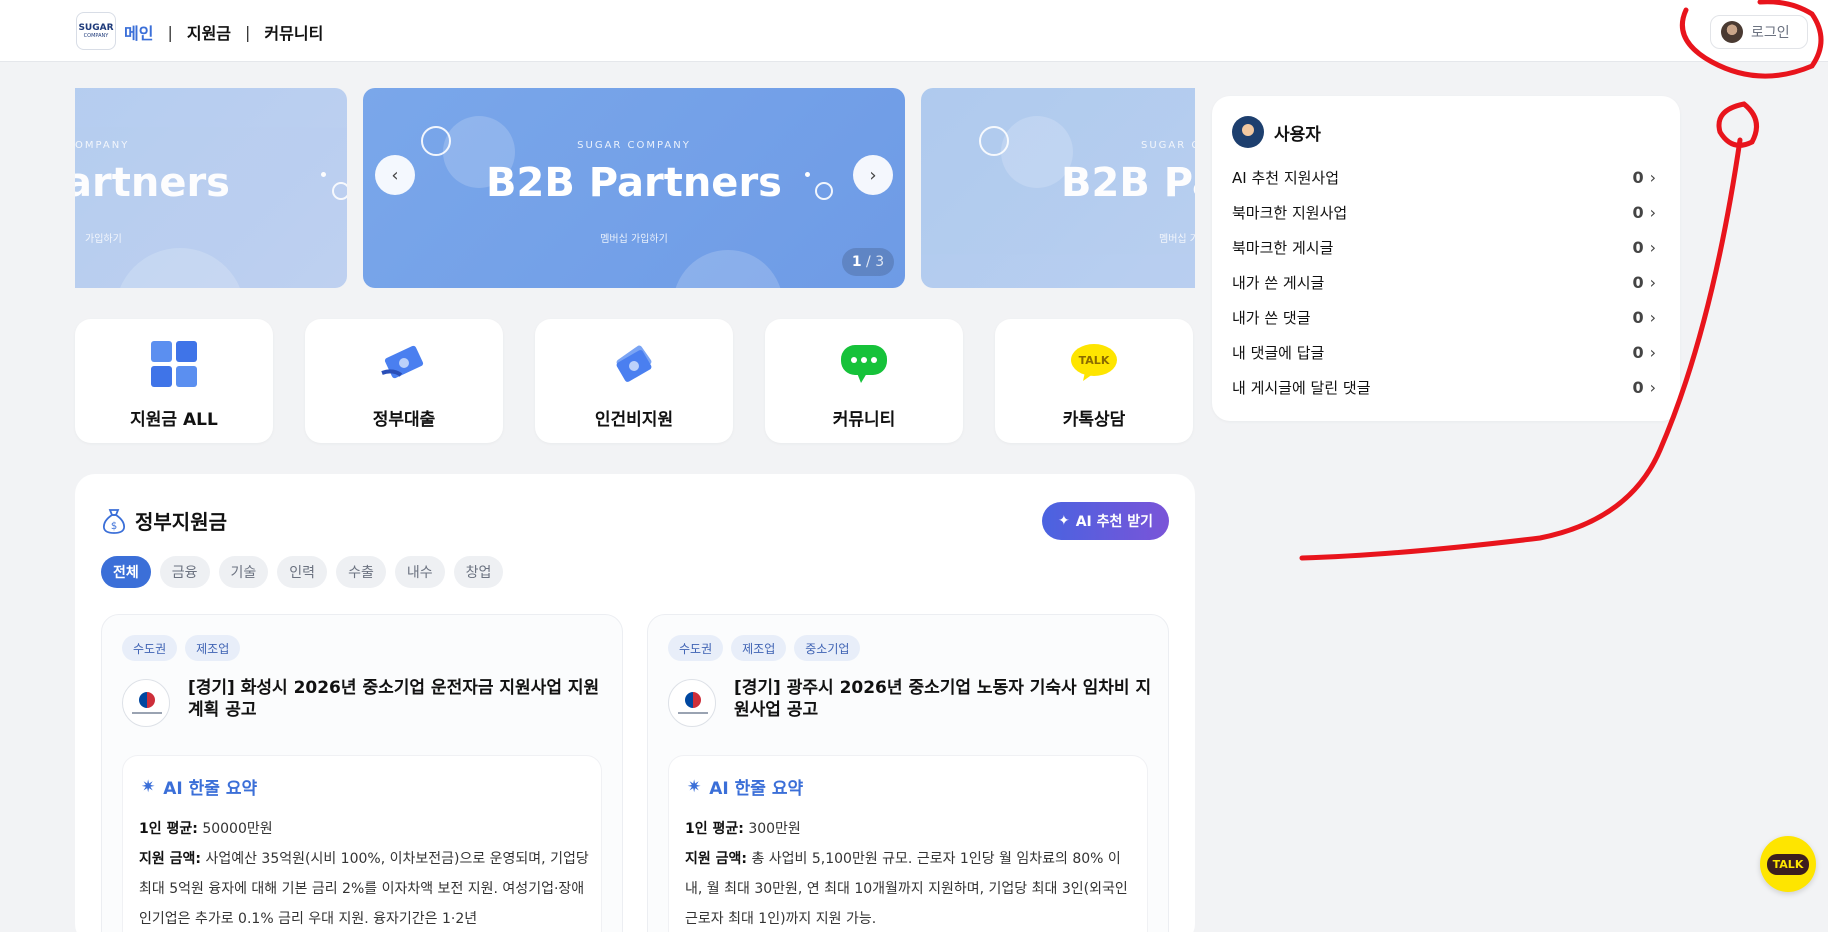 This screenshot has height=932, width=1828. I want to click on card-title: [경기] 화성시 2026년 중소기업 운전자금 지원사업 지원계획 공고, so click(398, 699).